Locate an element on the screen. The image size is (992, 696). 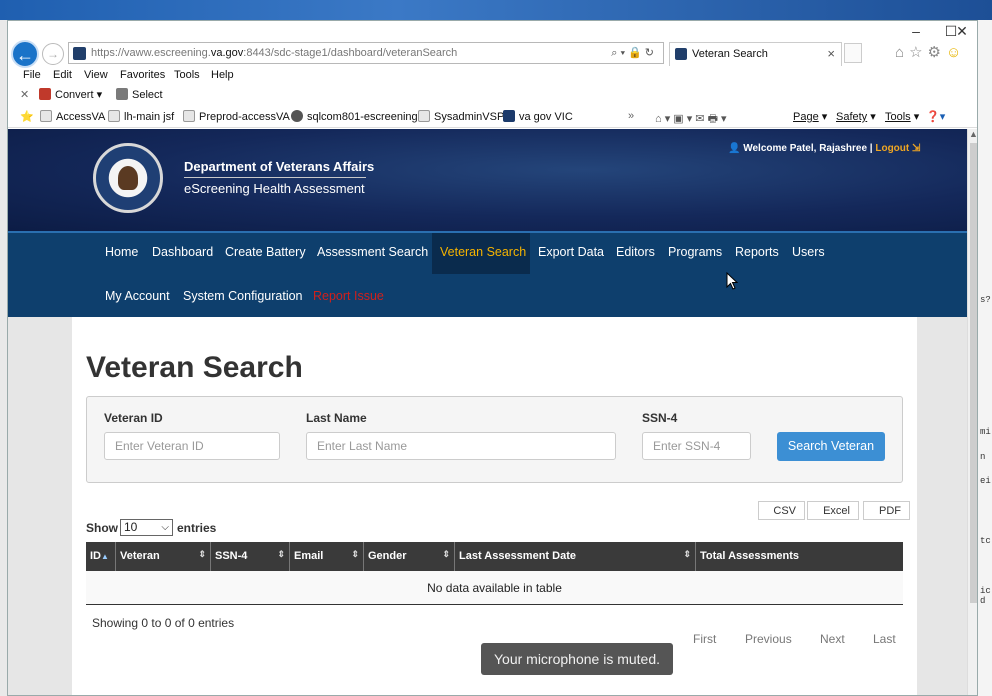
logout-link: Logout ⇲ is located at coordinates (897, 148).